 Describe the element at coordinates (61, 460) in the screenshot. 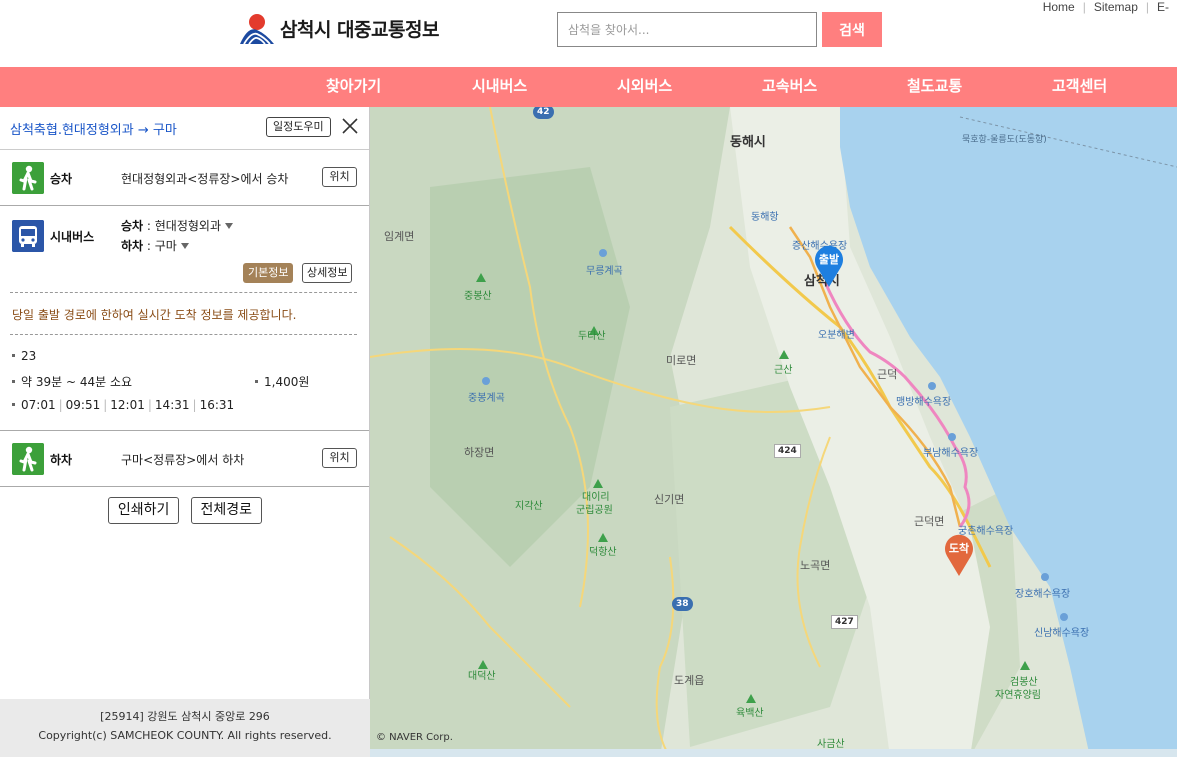

I see `step-alight-label: 하차` at that location.